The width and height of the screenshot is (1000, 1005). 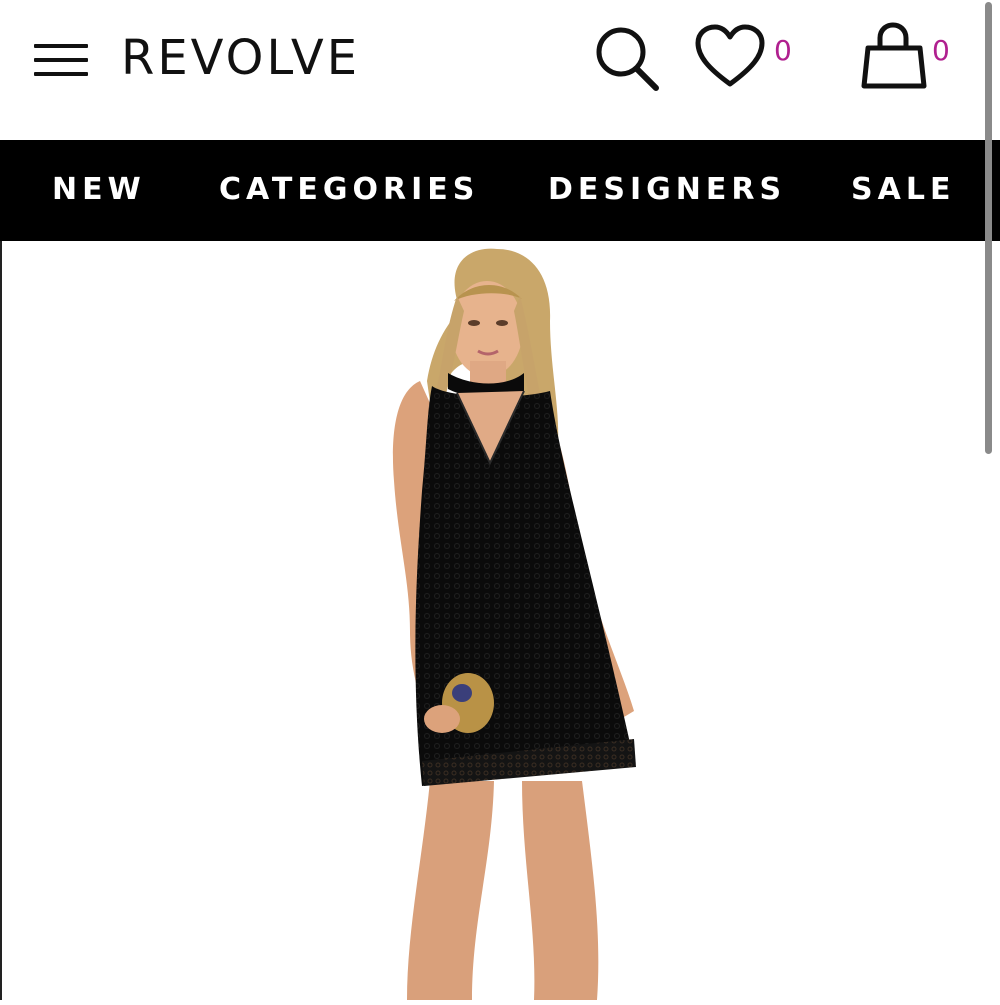 What do you see at coordinates (500, 70) in the screenshot?
I see `top-header: REVOLVE 0 0` at bounding box center [500, 70].